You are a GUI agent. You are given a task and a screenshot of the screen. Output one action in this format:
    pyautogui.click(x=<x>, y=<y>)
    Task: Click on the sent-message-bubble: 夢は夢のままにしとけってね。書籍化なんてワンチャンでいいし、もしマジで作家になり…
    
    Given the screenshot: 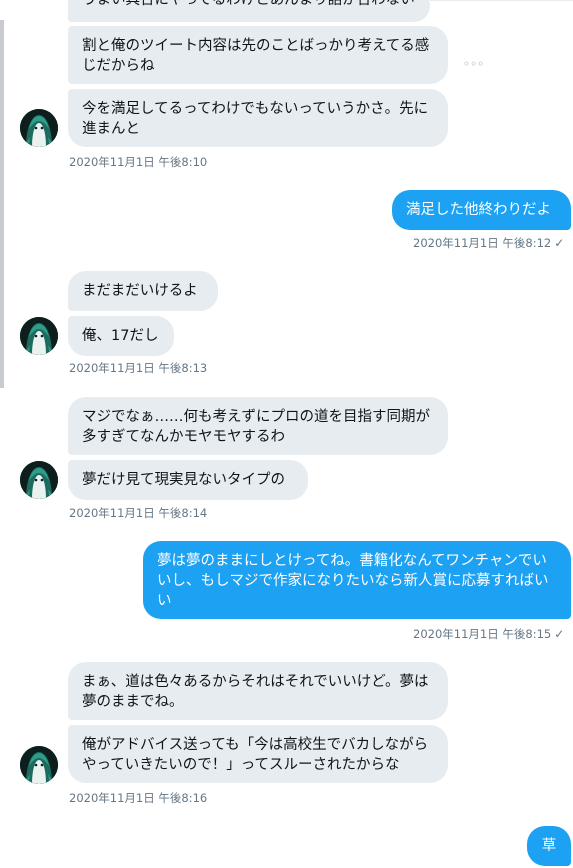 What is the action you would take?
    pyautogui.click(x=357, y=580)
    